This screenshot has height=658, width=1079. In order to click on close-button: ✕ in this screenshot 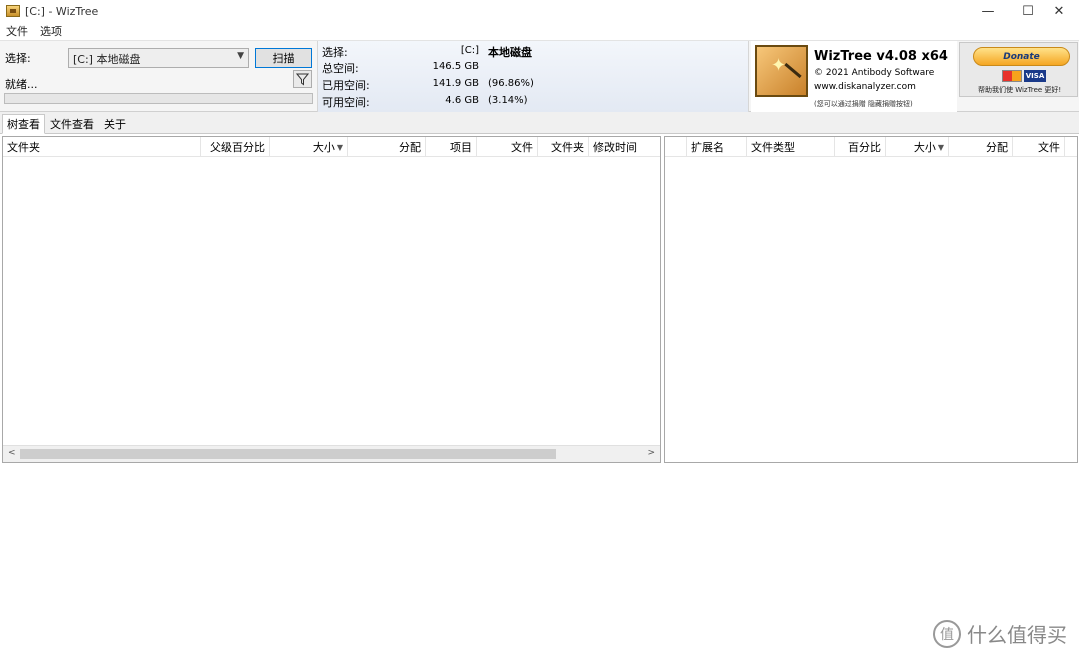, I will do `click(1058, 11)`.